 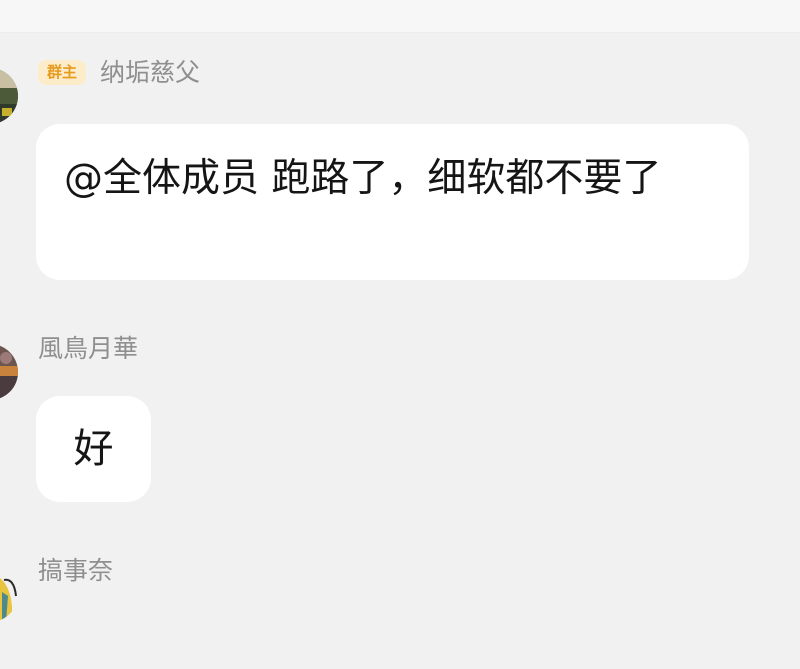 I want to click on group-owner-badge: 群主, so click(x=62, y=72).